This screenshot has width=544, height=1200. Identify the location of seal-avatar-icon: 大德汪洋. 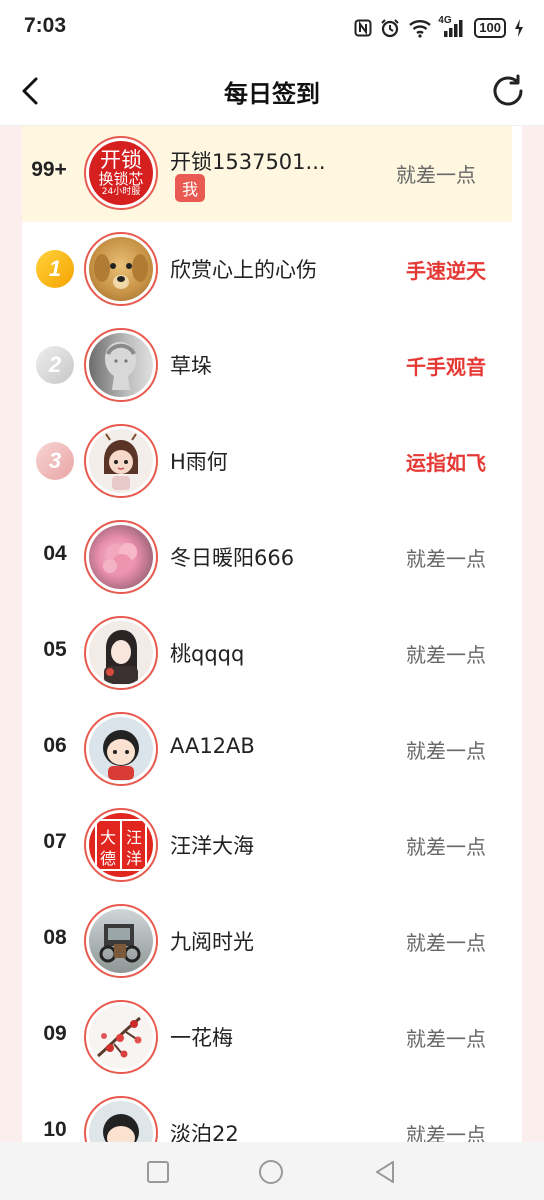
(121, 845).